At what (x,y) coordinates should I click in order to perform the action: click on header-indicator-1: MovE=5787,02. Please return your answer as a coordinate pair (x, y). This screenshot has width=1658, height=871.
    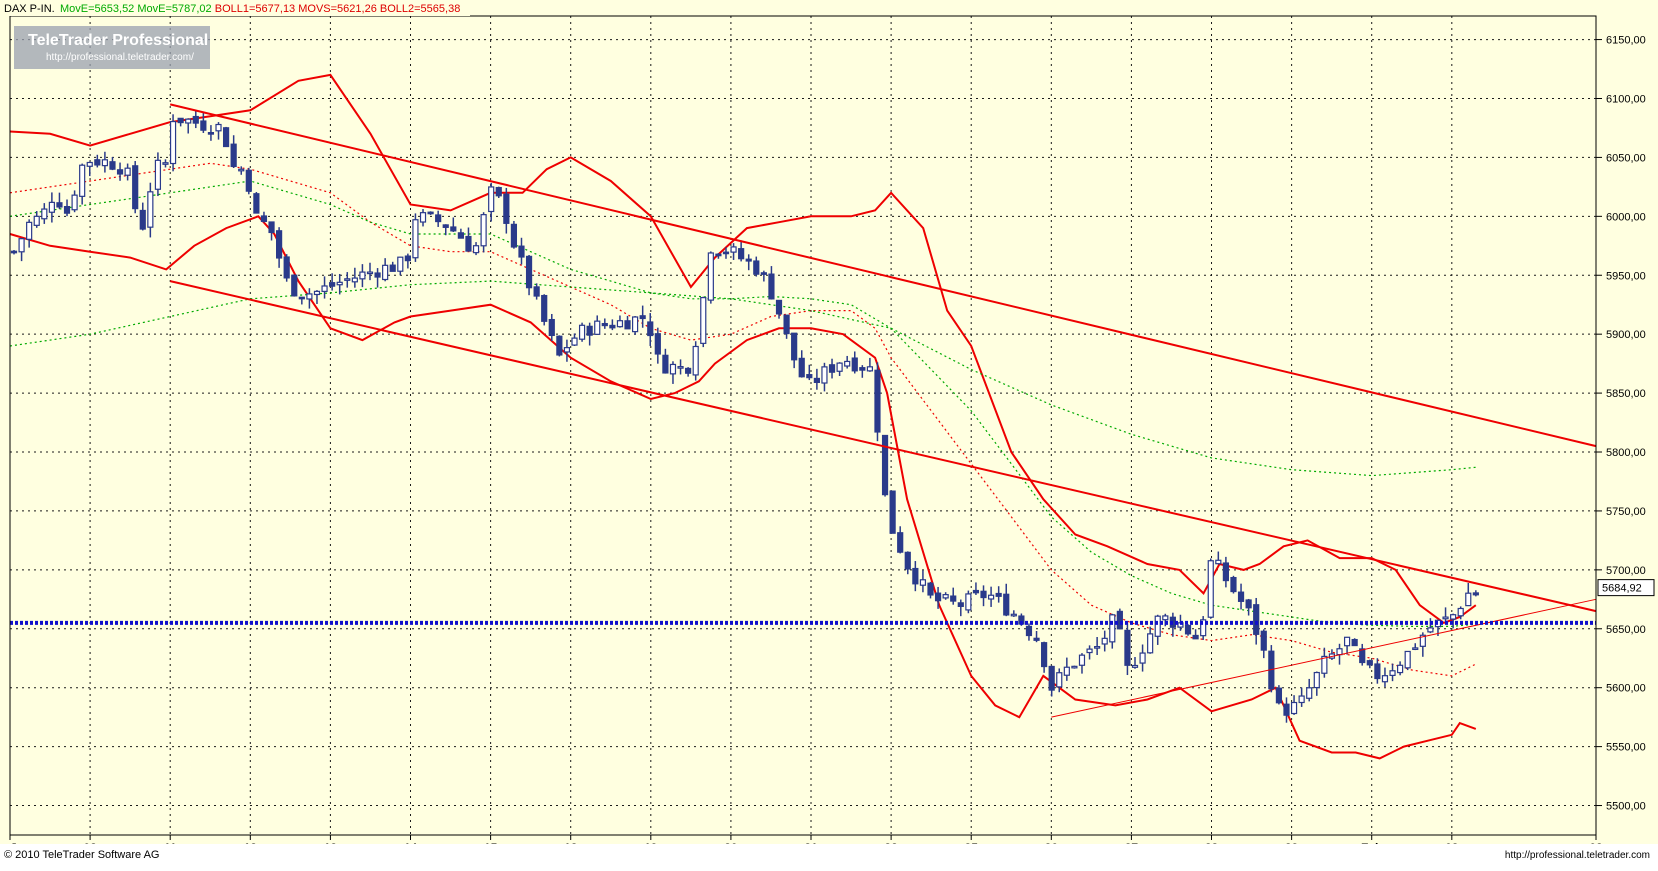
    Looking at the image, I should click on (172, 9).